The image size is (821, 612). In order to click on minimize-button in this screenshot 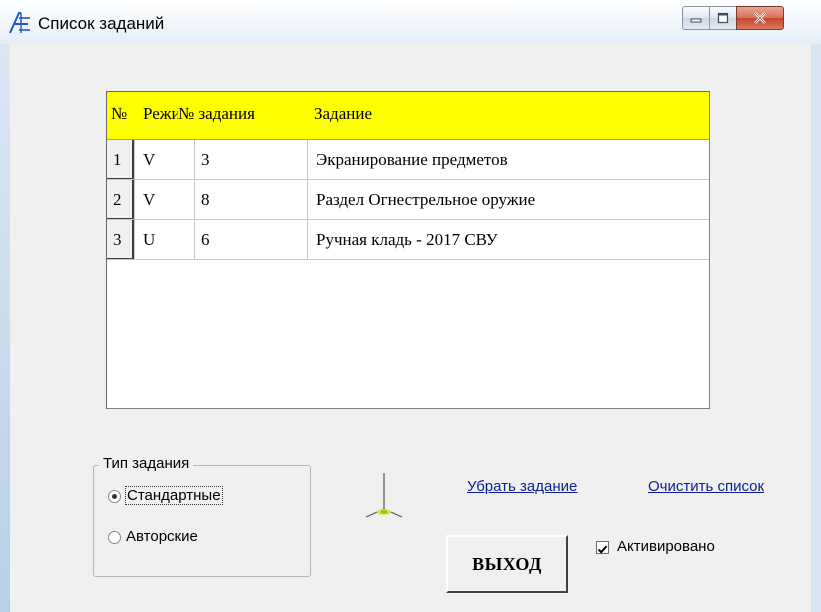, I will do `click(696, 18)`.